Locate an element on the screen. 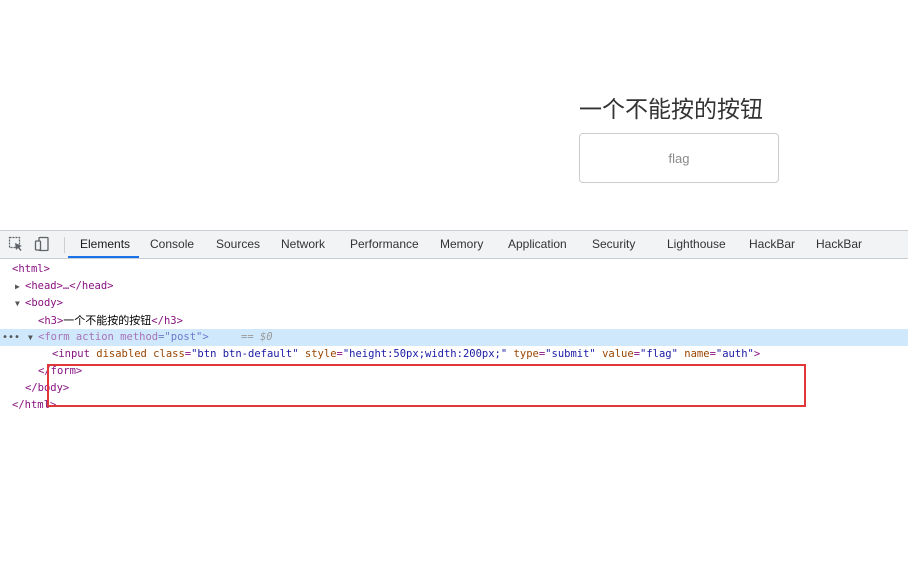 The width and height of the screenshot is (908, 579). input-attr-value: value is located at coordinates (618, 354).